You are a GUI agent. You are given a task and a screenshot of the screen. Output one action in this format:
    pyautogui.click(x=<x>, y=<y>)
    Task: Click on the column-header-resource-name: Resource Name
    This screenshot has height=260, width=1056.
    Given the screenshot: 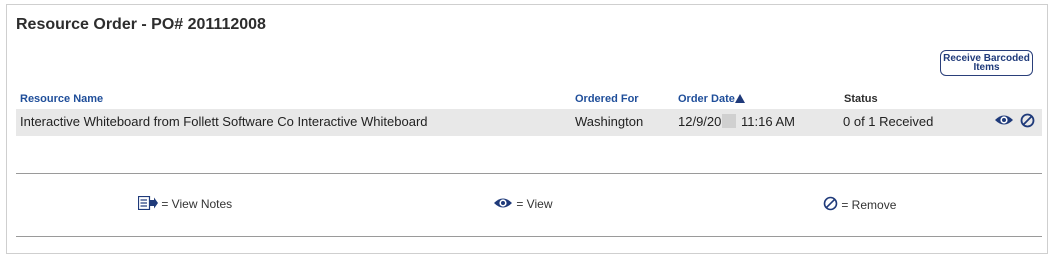 What is the action you would take?
    pyautogui.click(x=61, y=99)
    